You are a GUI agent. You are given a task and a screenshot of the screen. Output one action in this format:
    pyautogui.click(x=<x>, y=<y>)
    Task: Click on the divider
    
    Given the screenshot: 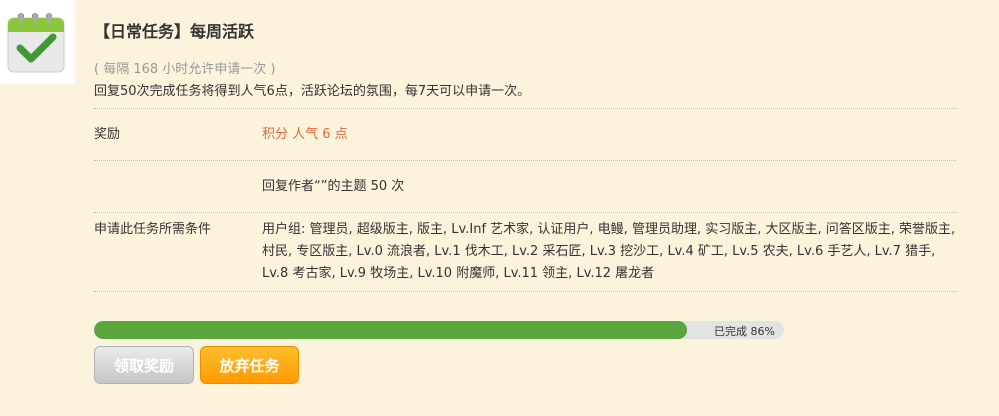 What is the action you would take?
    pyautogui.click(x=525, y=291)
    